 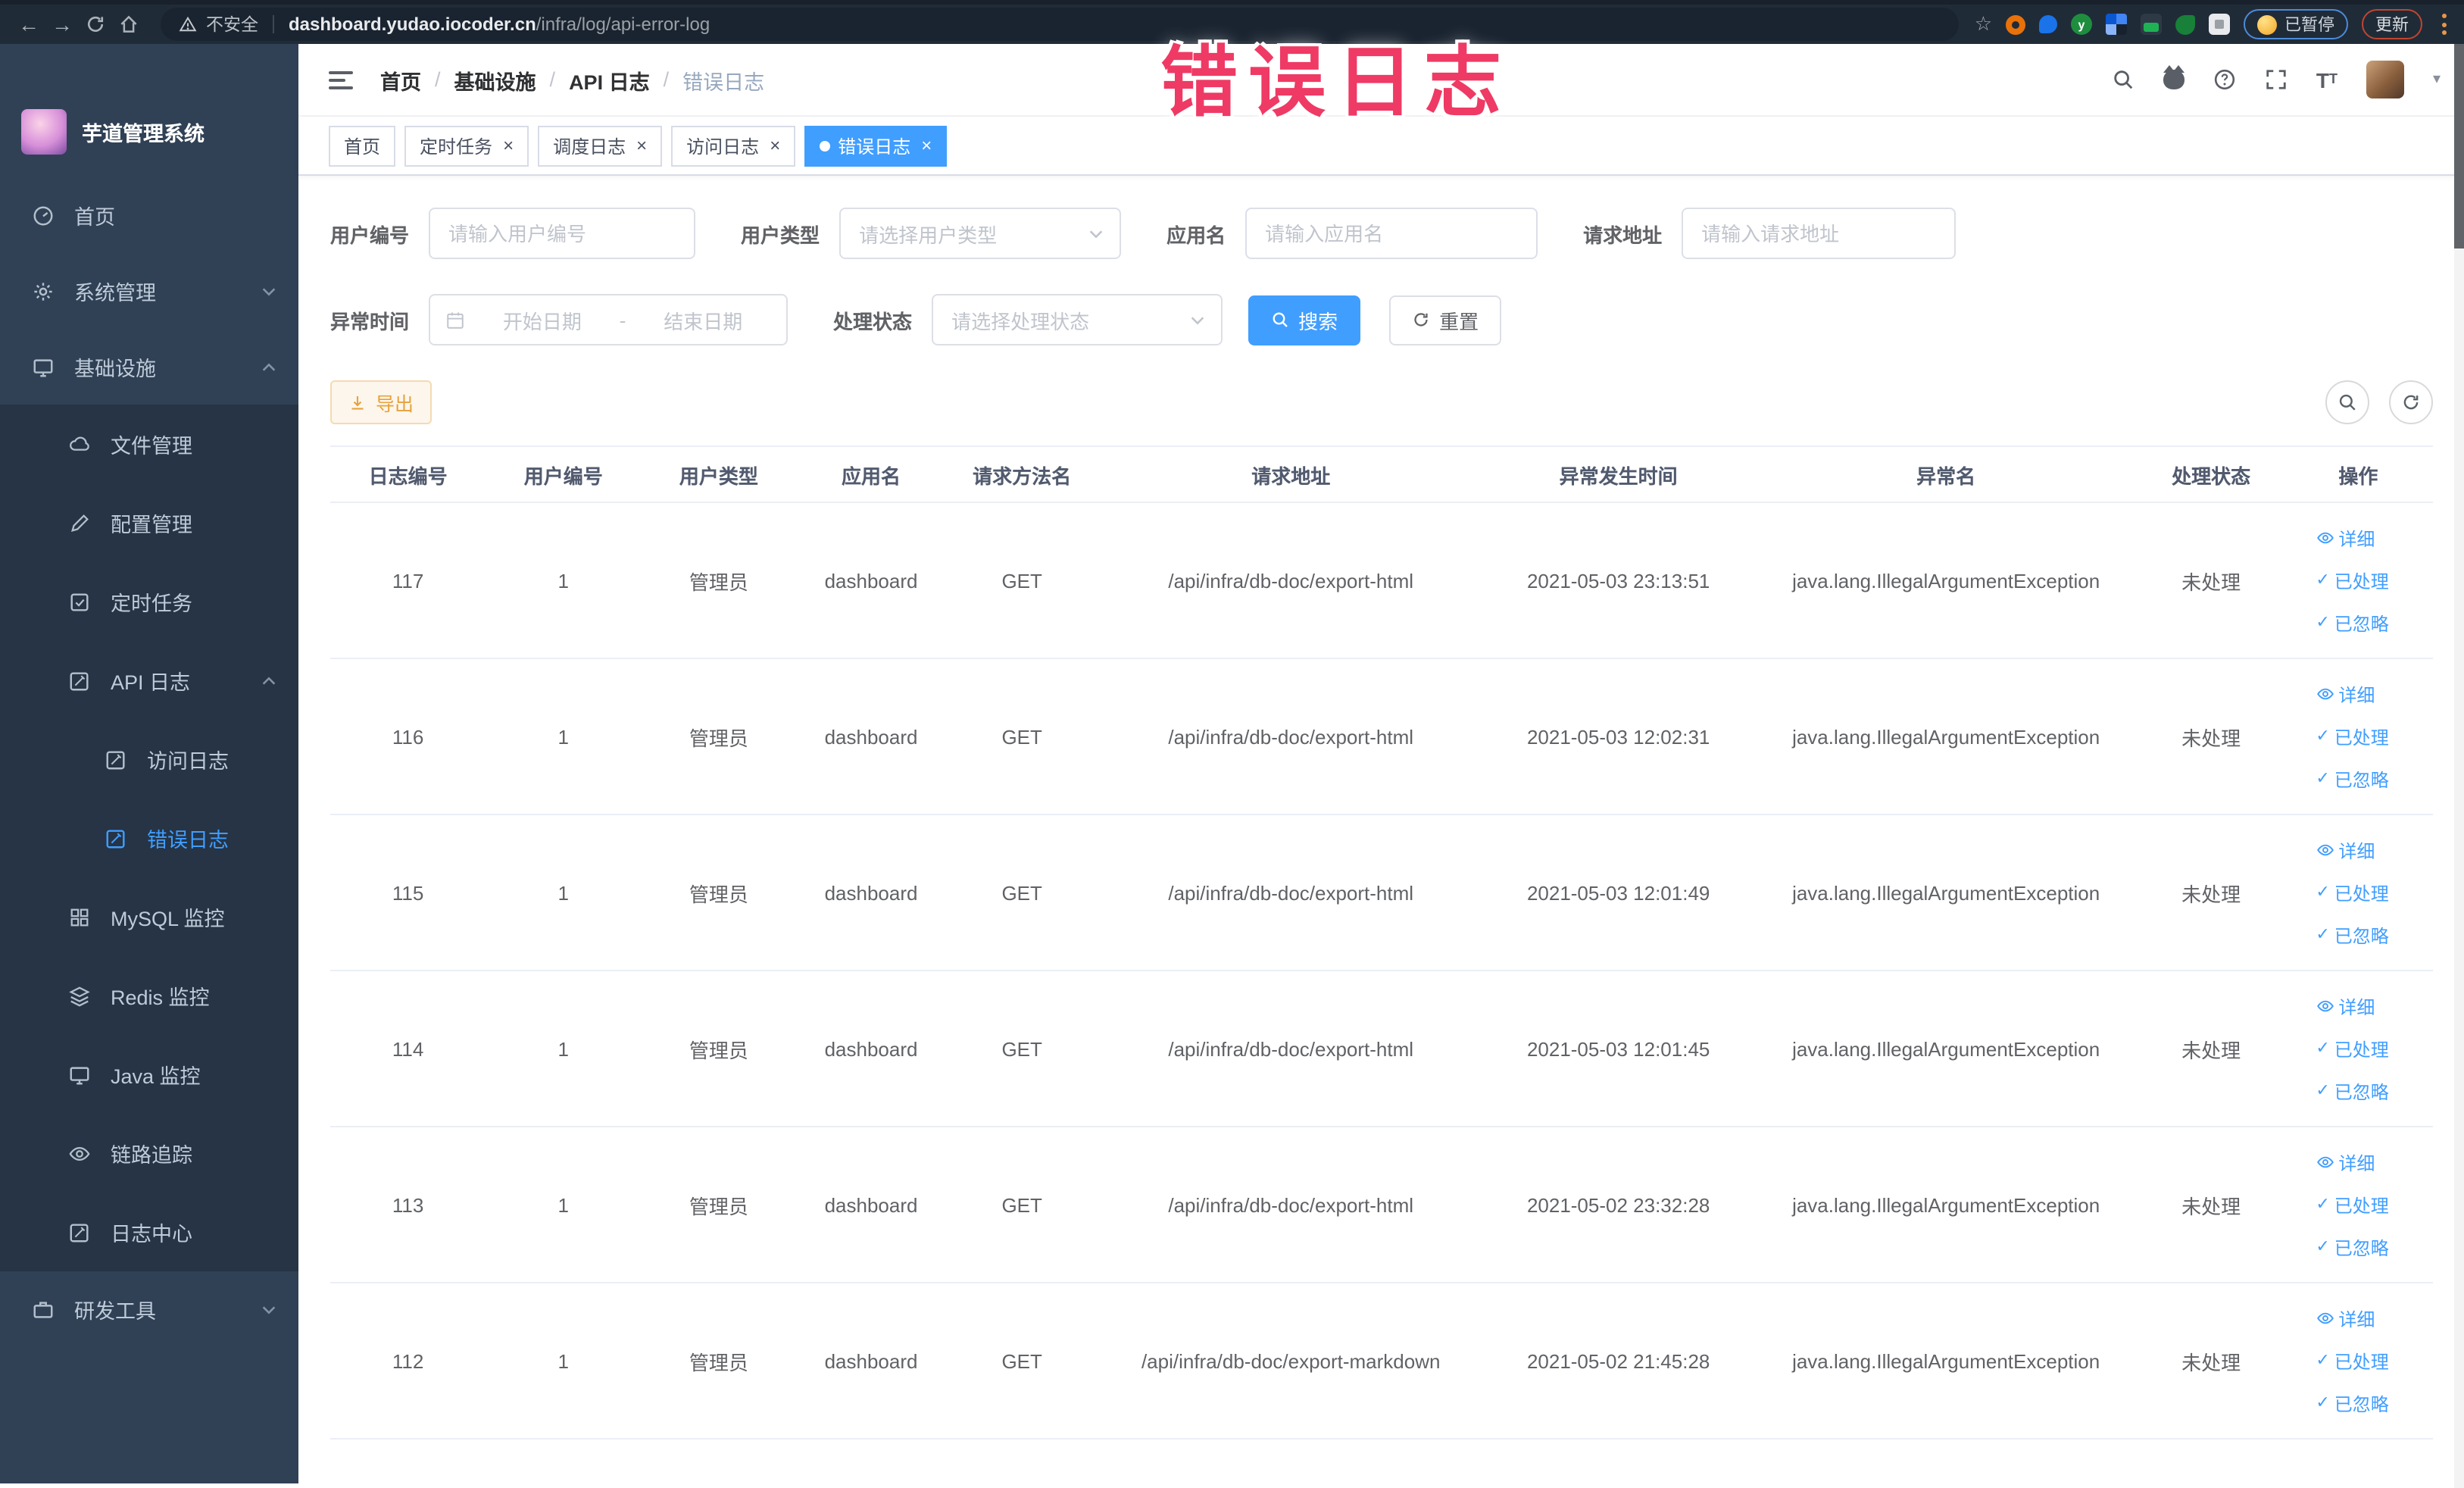 I want to click on cell-app-name: dashboard, so click(x=871, y=1049).